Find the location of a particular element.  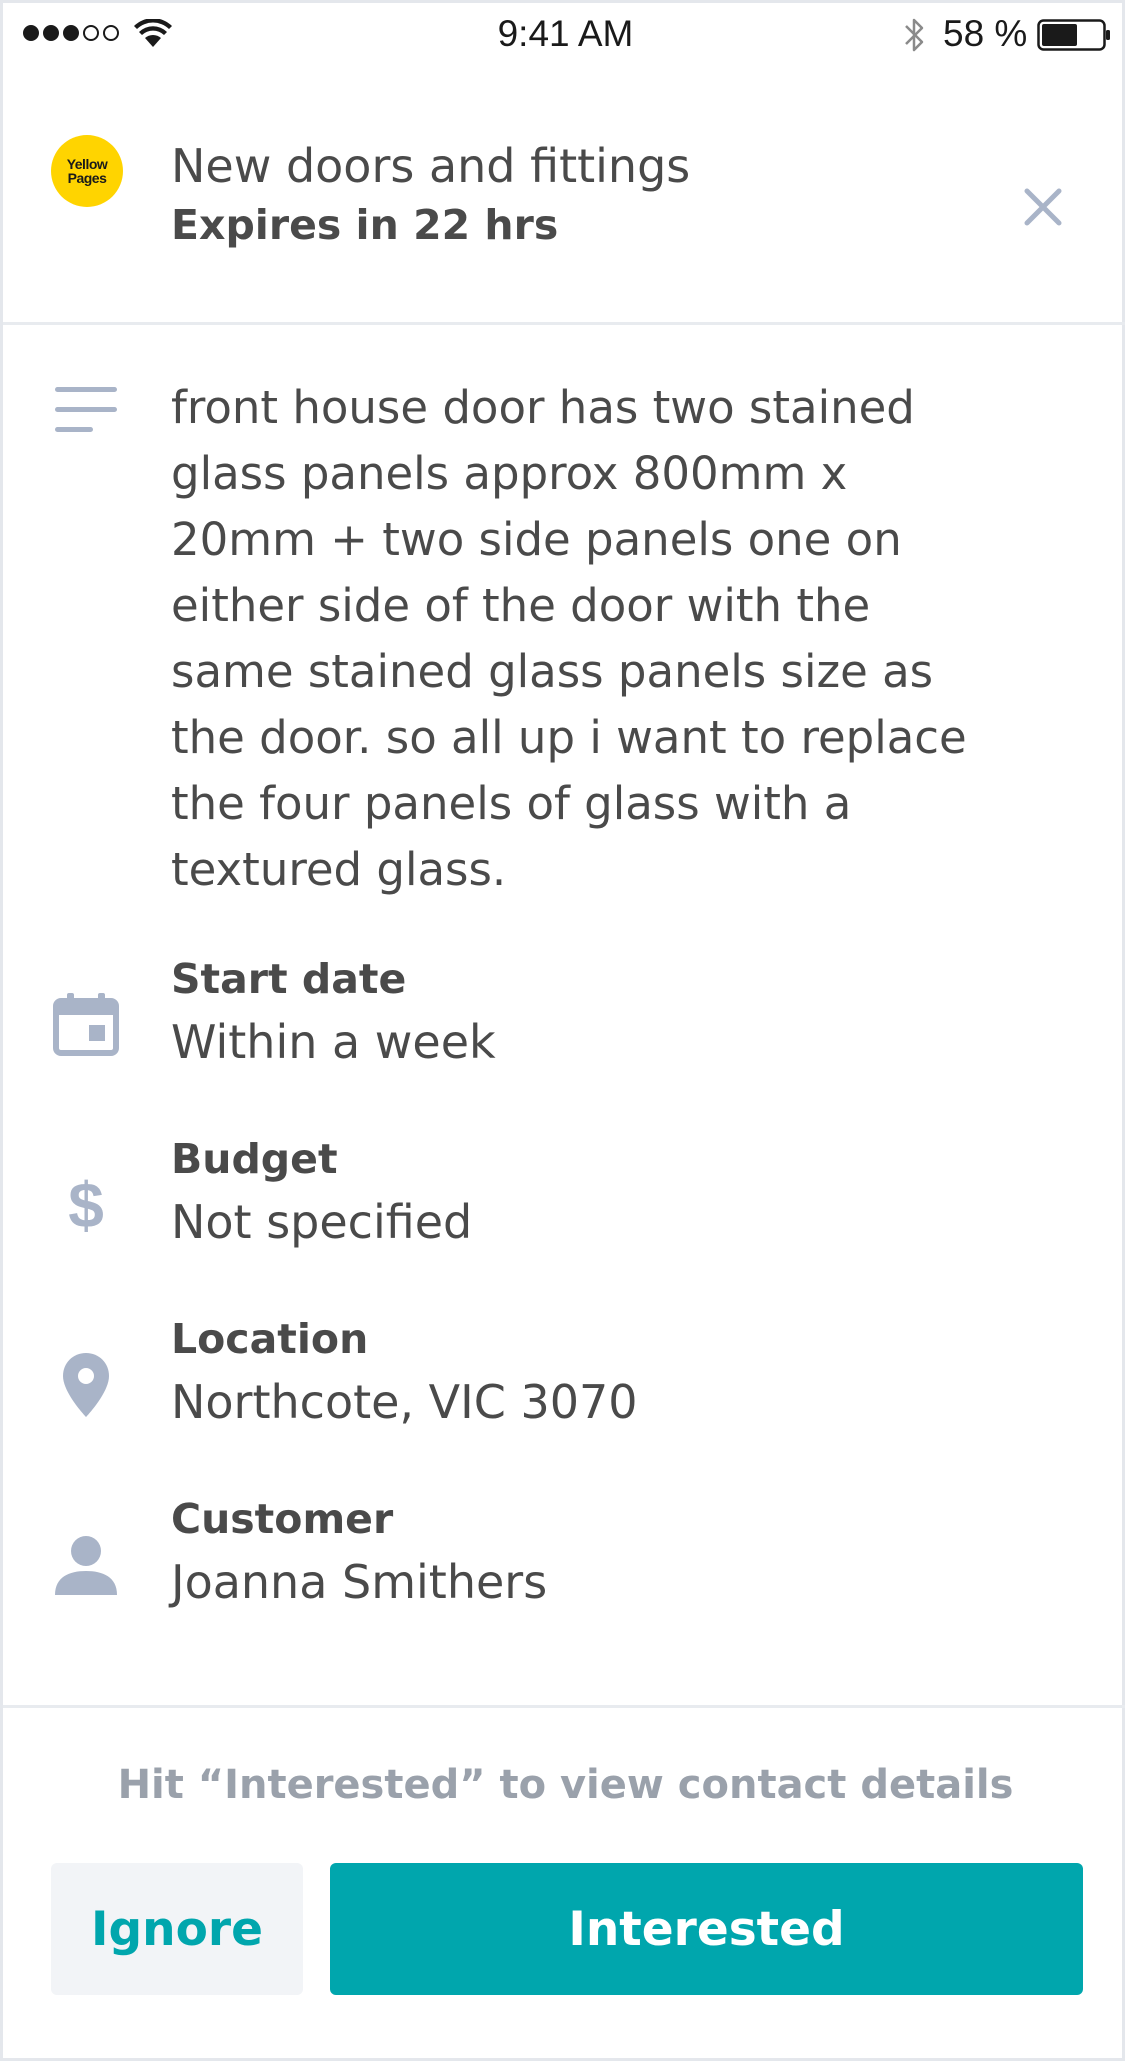

customer-label: Customer is located at coordinates (282, 1519).